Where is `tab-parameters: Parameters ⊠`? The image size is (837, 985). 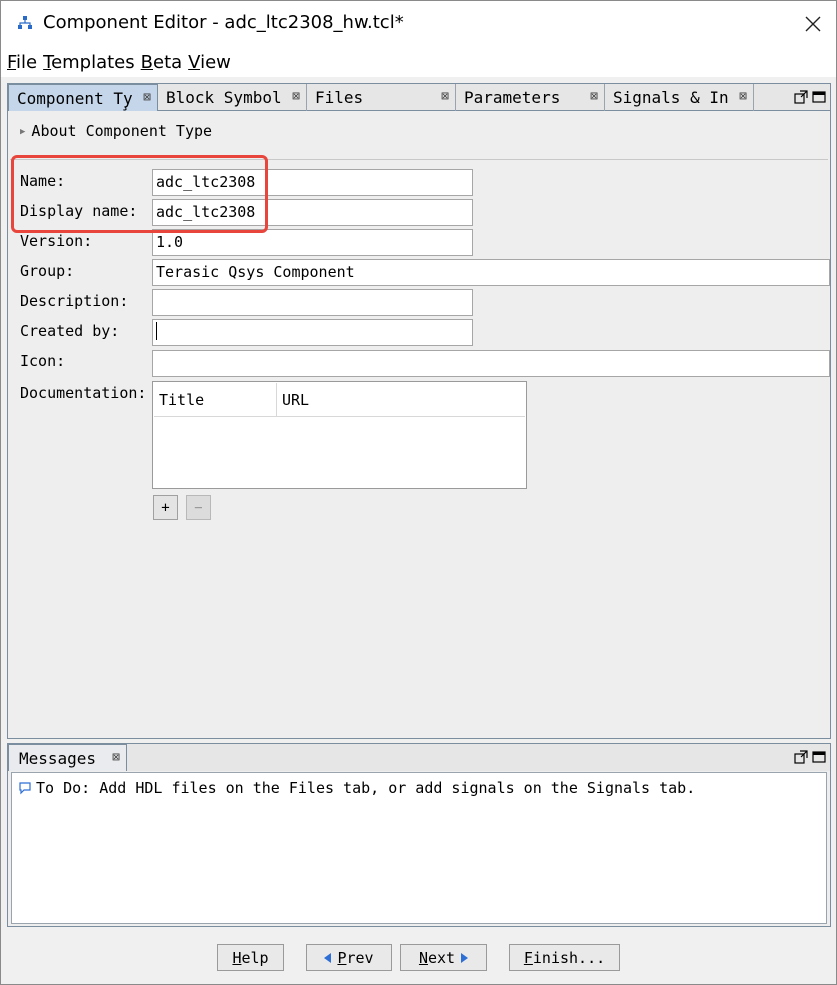 tab-parameters: Parameters ⊠ is located at coordinates (530, 97).